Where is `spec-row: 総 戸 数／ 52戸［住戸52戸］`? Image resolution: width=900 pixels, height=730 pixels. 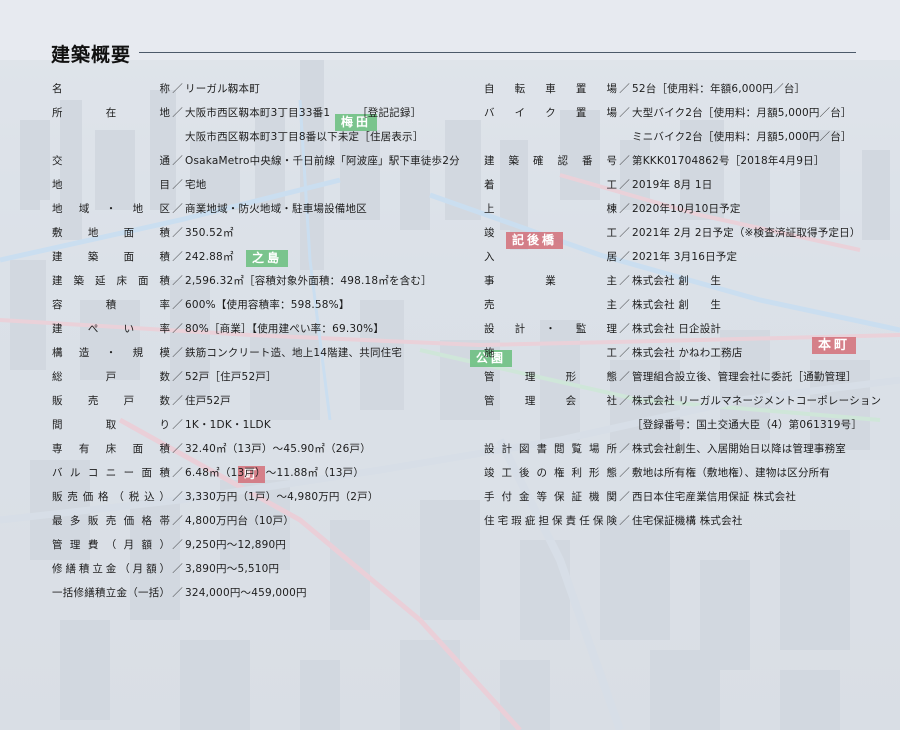
spec-row: 総 戸 数／ 52戸［住戸52戸］ is located at coordinates (164, 377).